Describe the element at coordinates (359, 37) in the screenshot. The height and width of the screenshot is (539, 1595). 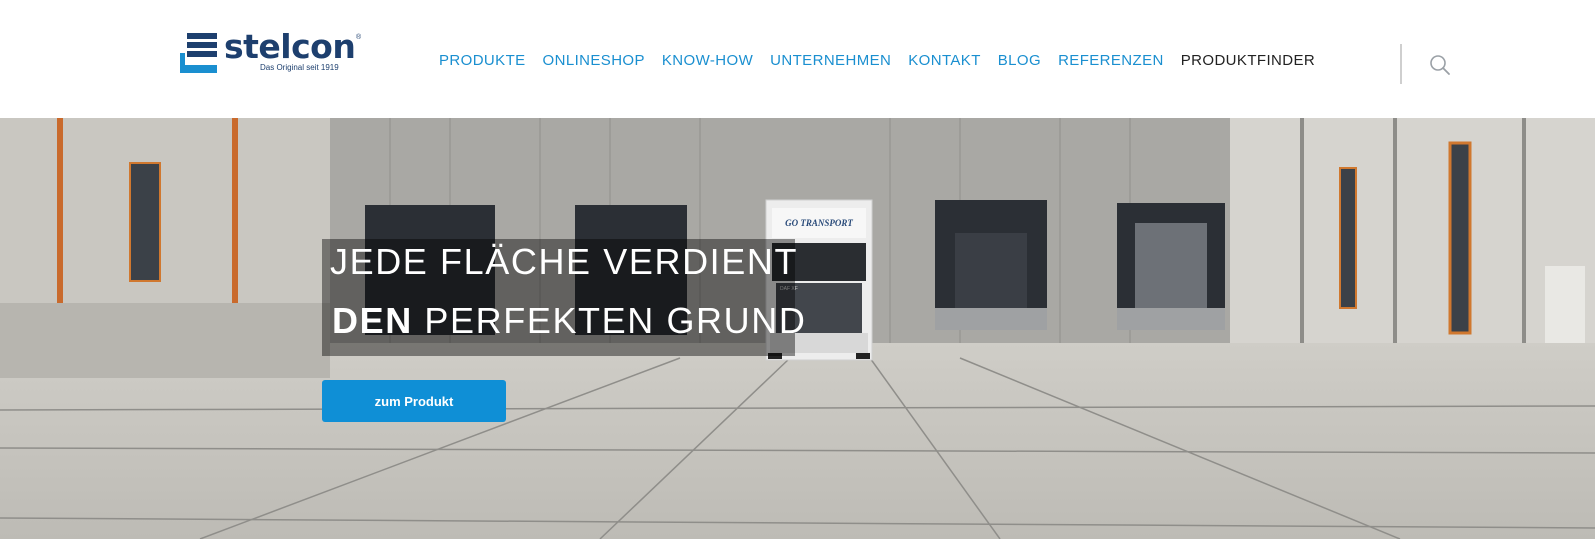
I see `logo-registered: ®` at that location.